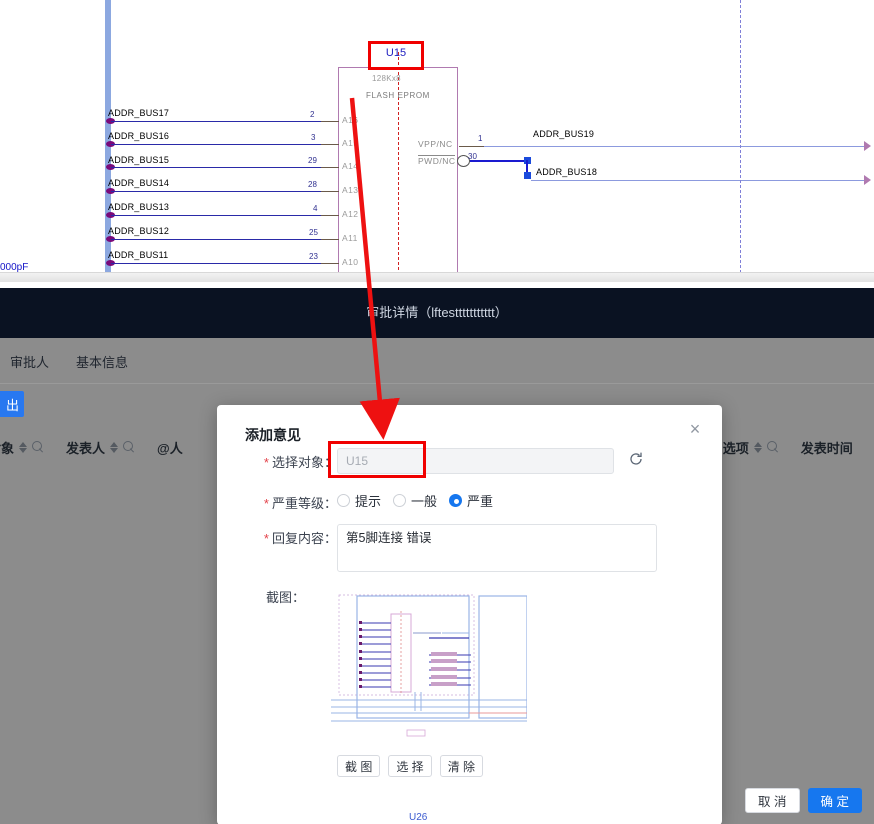 The width and height of the screenshot is (874, 824). What do you see at coordinates (674, 146) in the screenshot?
I see `net-wire-addrbus19` at bounding box center [674, 146].